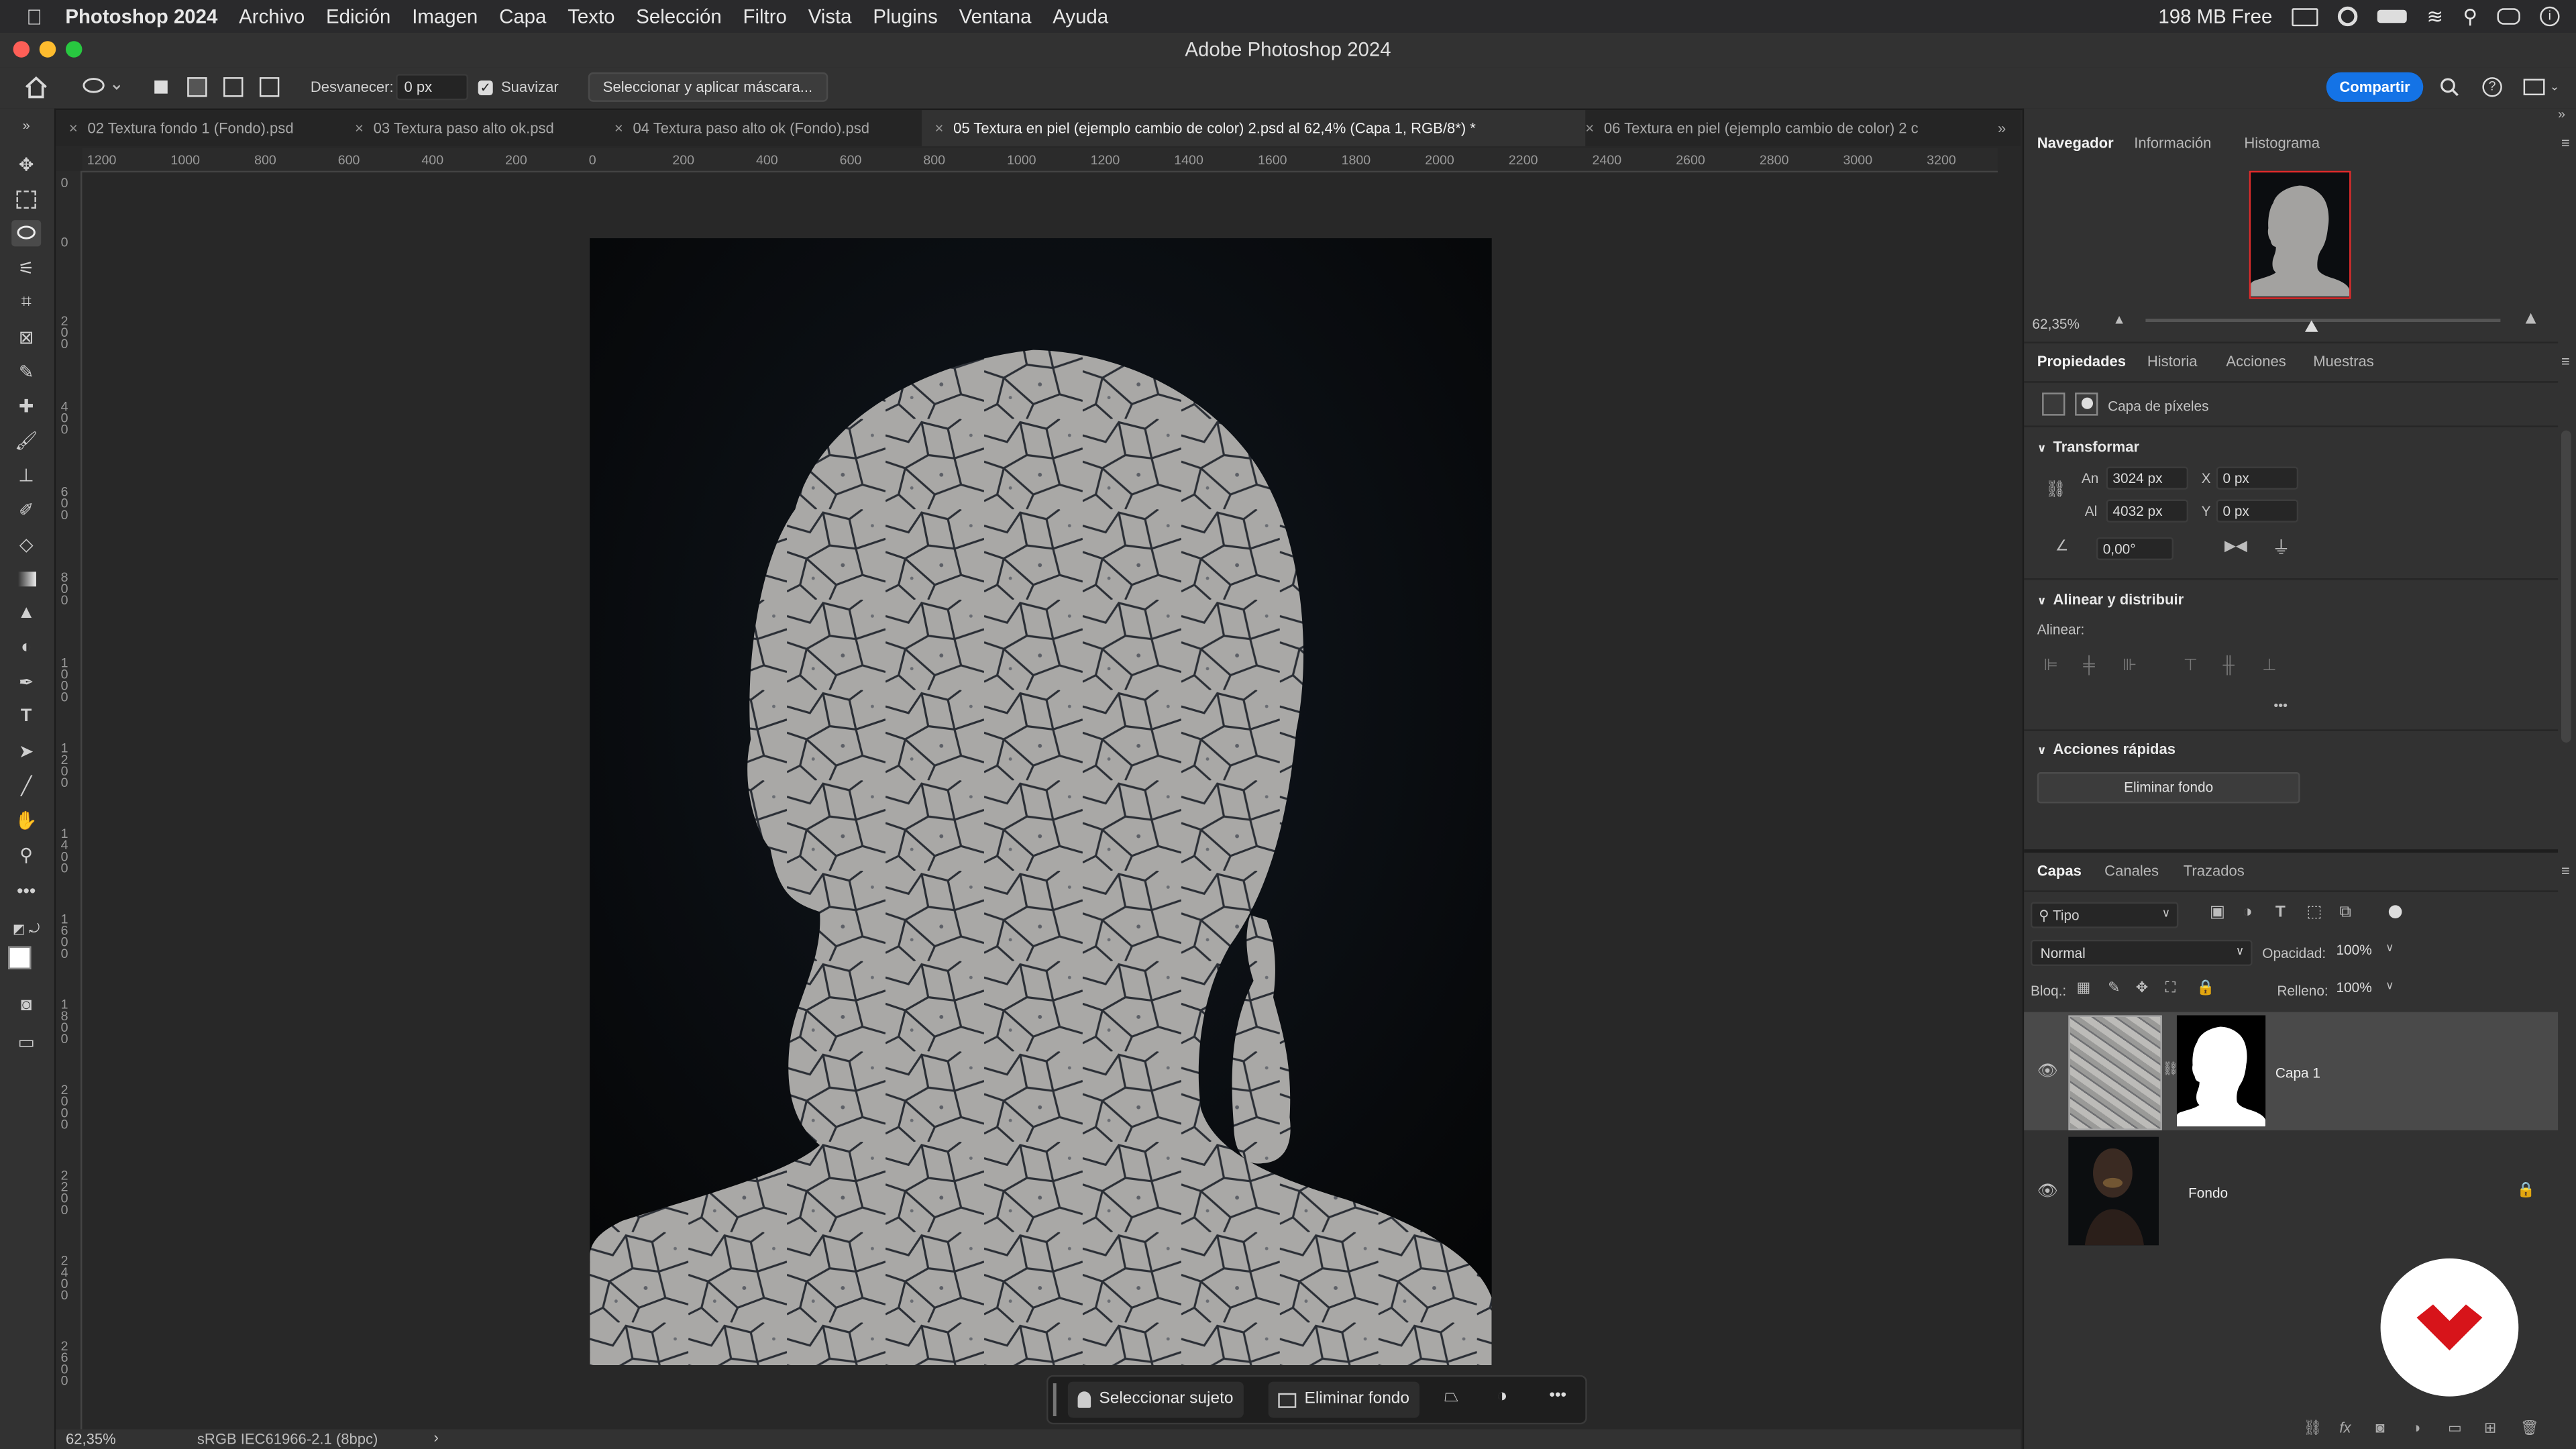 This screenshot has width=2576, height=1449. What do you see at coordinates (36, 87) in the screenshot?
I see `home-icon` at bounding box center [36, 87].